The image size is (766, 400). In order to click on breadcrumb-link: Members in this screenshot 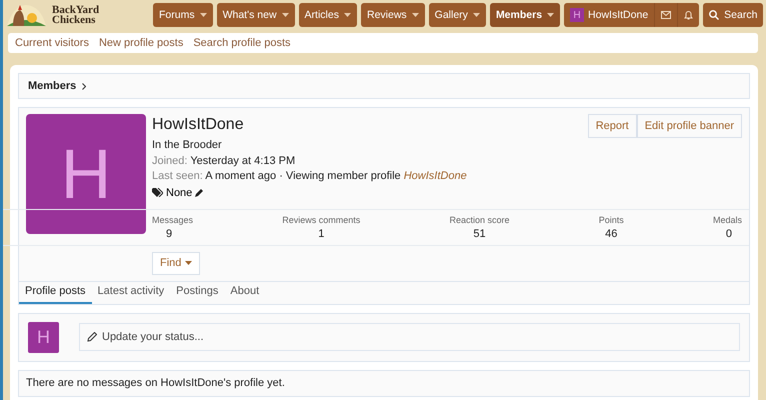, I will do `click(52, 86)`.